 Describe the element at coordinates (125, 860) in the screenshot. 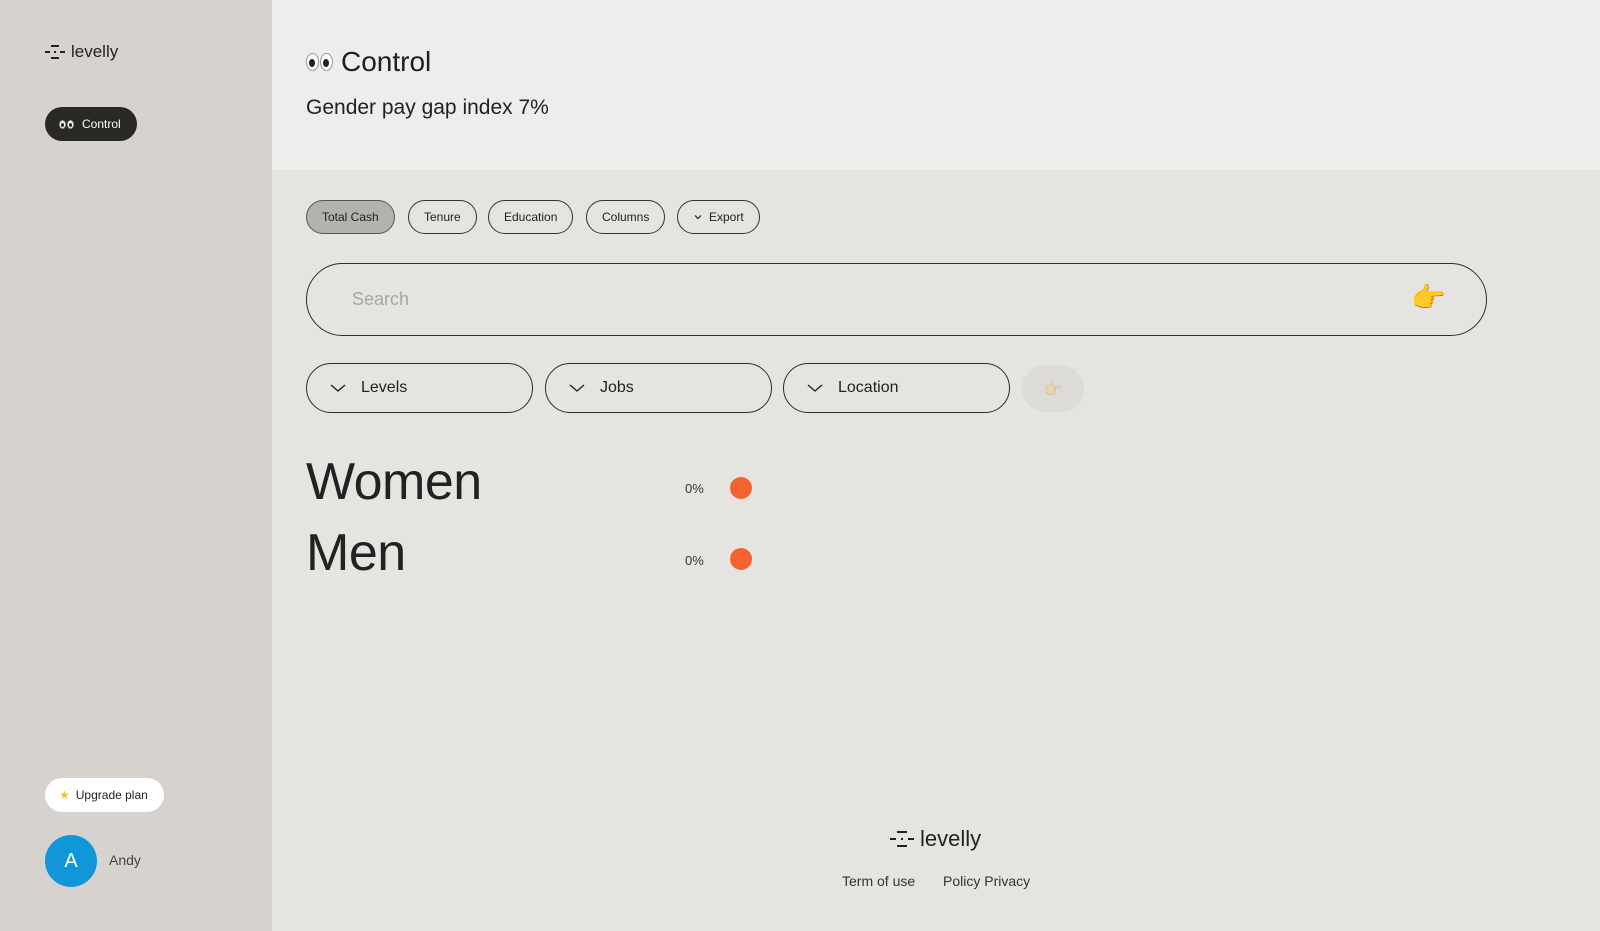

I see `user-name: Andy` at that location.